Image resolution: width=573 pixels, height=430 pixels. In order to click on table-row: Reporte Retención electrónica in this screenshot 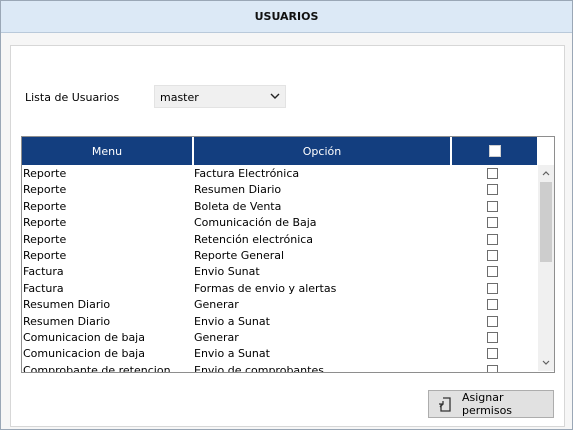, I will do `click(279, 240)`.